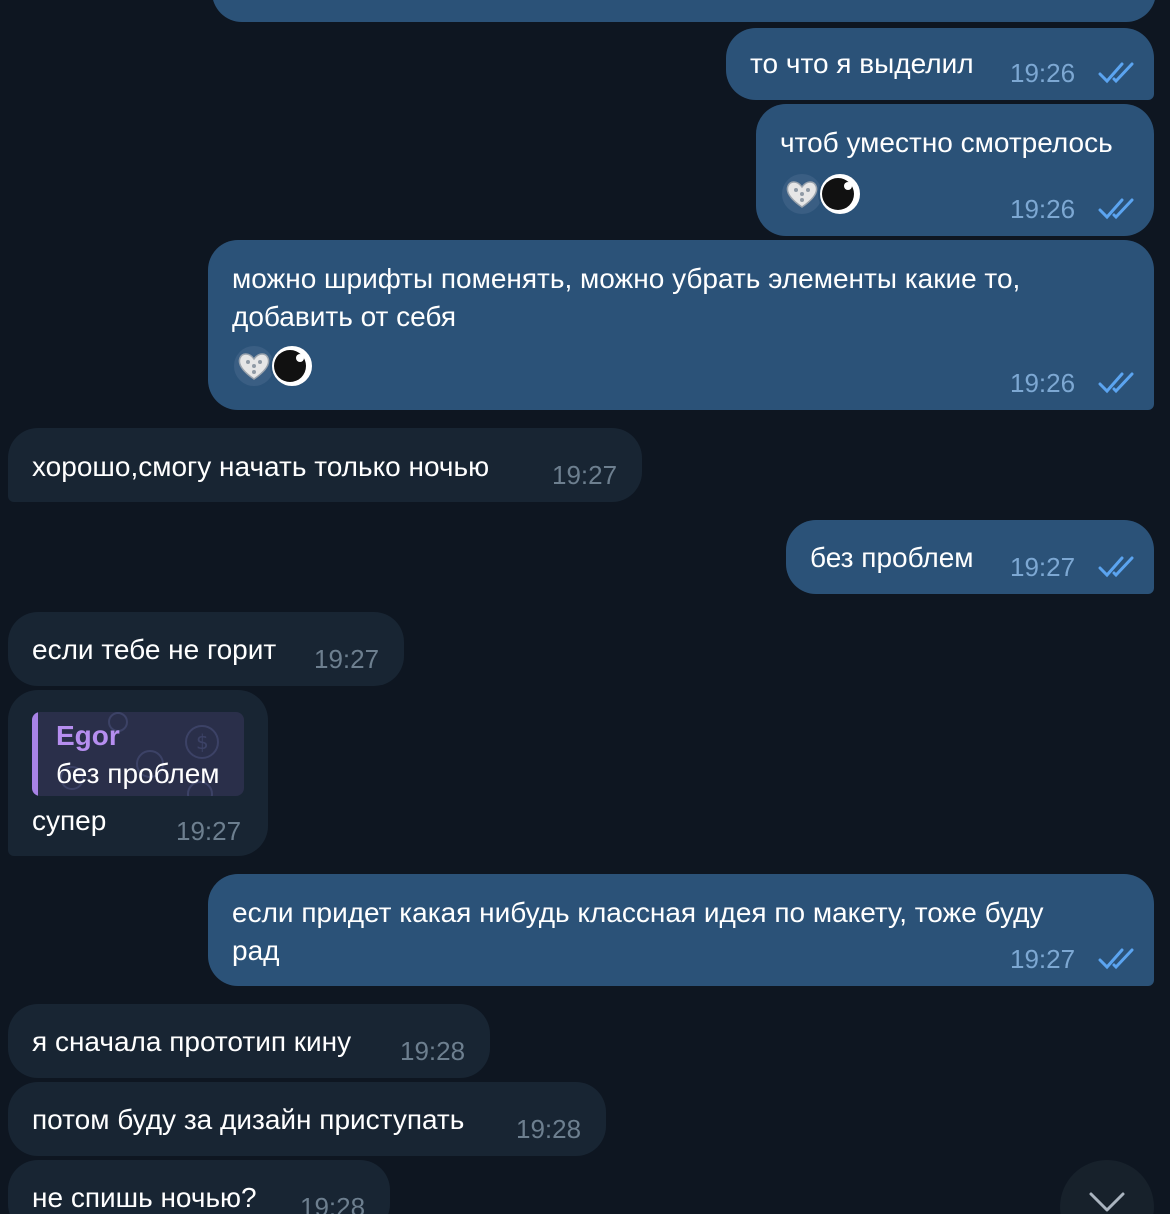  I want to click on message-bubble-incoming: не спишь ночью? 19:28, so click(199, 1187).